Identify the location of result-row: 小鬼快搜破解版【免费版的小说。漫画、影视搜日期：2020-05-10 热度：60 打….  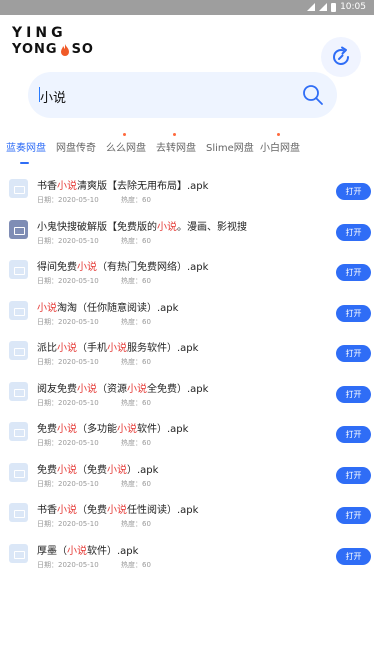
(187, 232).